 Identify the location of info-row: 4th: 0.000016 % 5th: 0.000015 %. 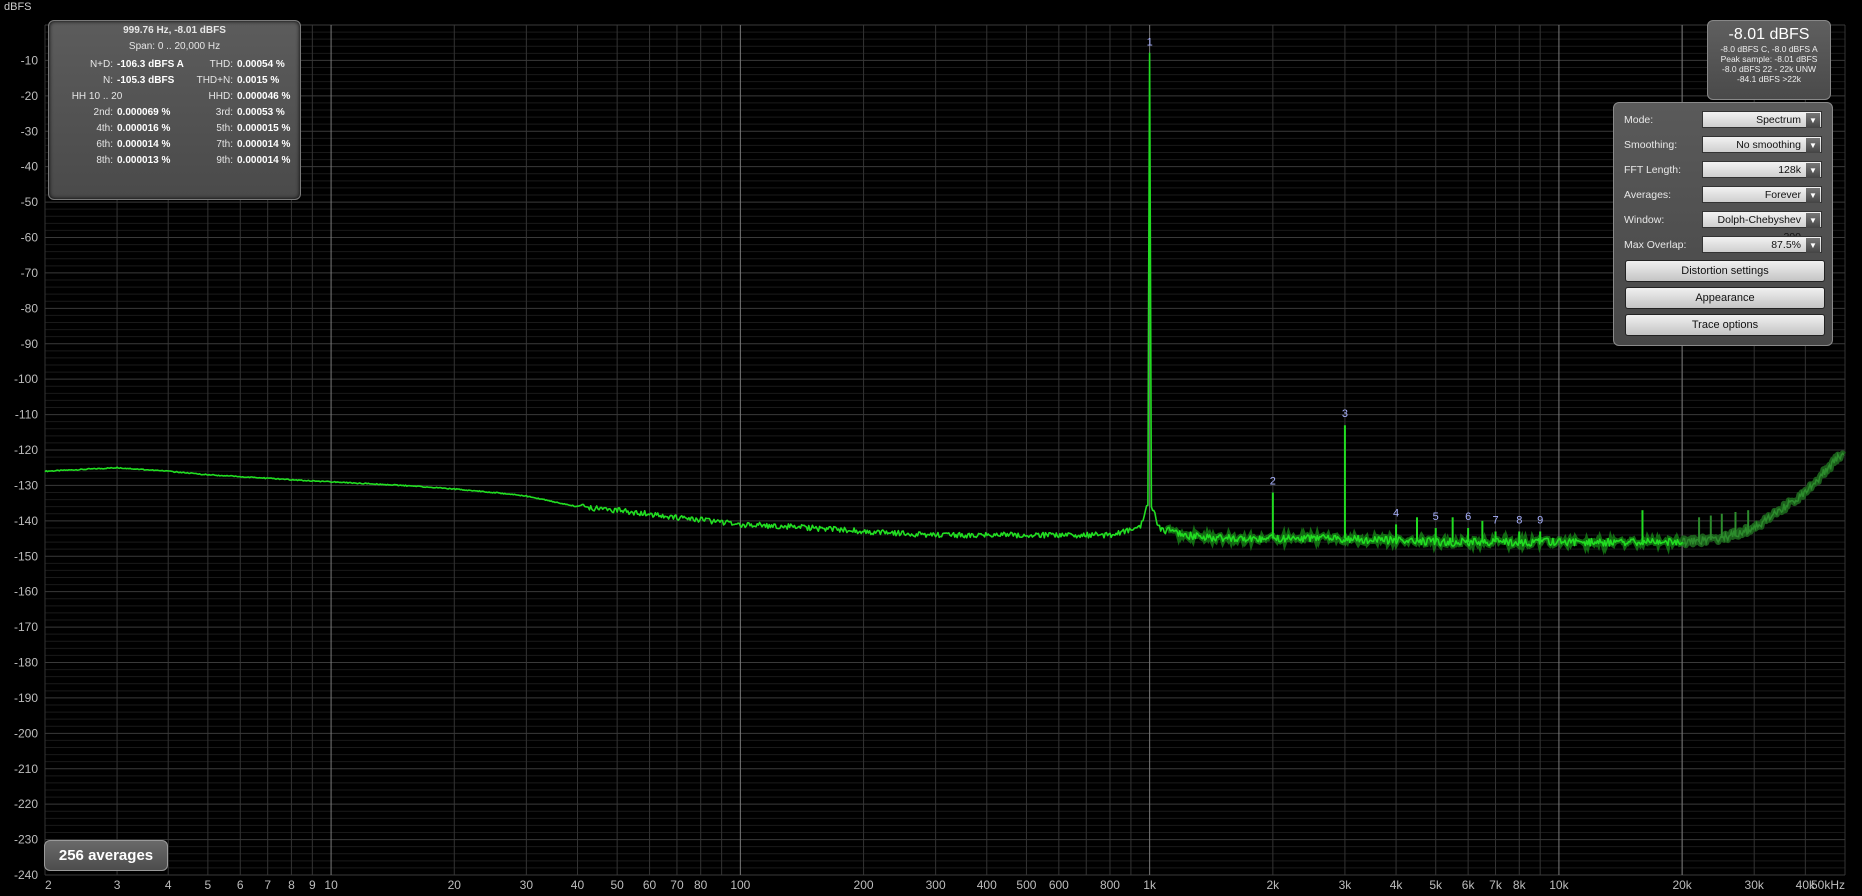
(174, 131).